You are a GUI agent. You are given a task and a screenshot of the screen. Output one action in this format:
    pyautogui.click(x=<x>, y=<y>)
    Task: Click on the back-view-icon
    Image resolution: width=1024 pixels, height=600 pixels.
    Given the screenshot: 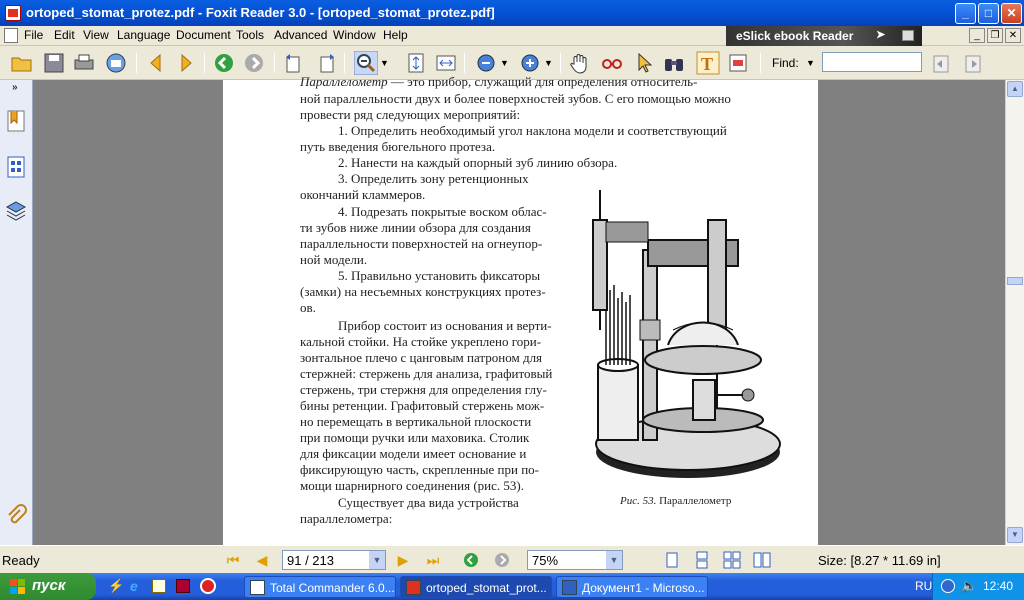 What is the action you would take?
    pyautogui.click(x=224, y=63)
    